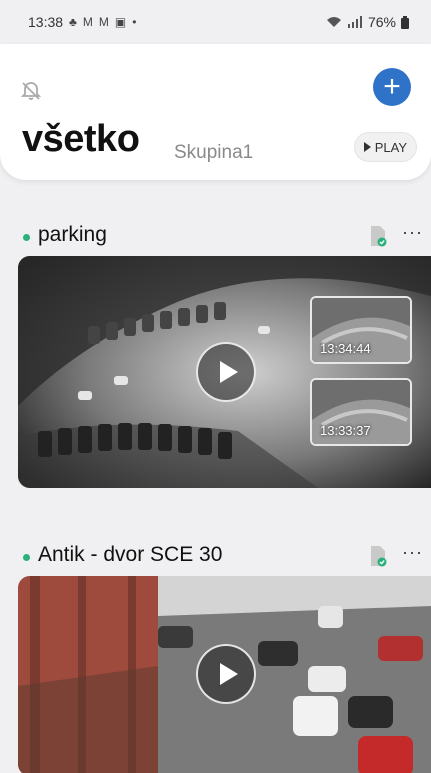 This screenshot has height=773, width=431. I want to click on camera-header: parking ···, so click(215, 232).